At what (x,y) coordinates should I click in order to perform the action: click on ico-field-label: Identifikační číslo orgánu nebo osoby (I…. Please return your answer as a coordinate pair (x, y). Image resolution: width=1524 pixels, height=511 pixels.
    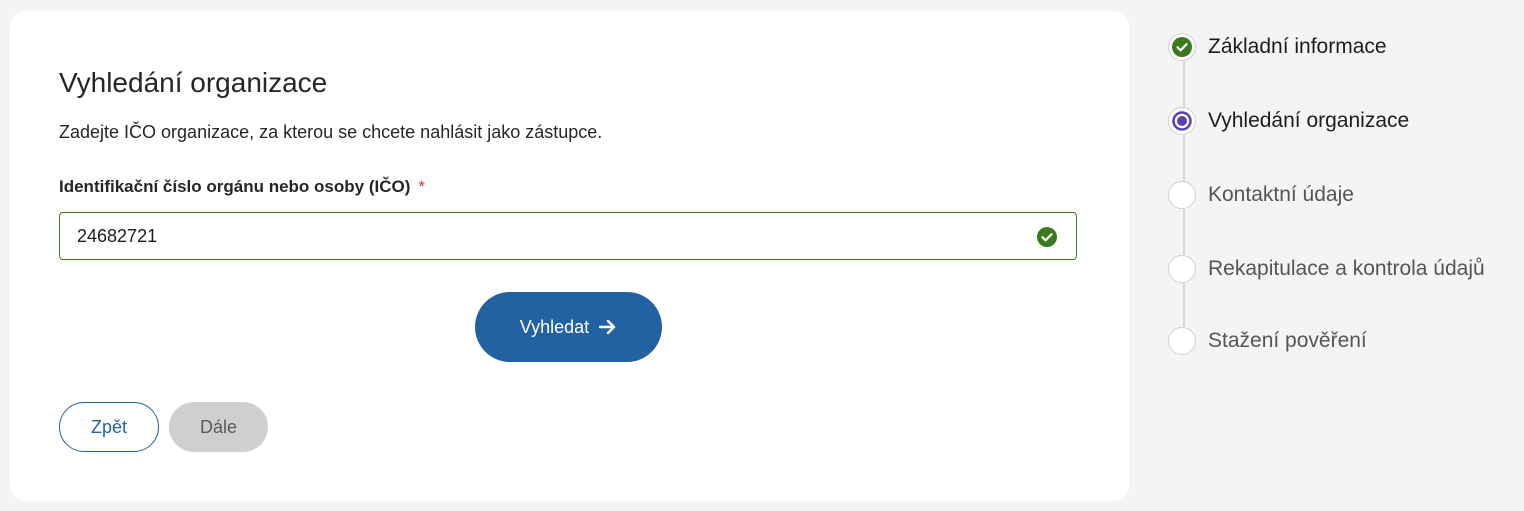
    Looking at the image, I should click on (242, 187).